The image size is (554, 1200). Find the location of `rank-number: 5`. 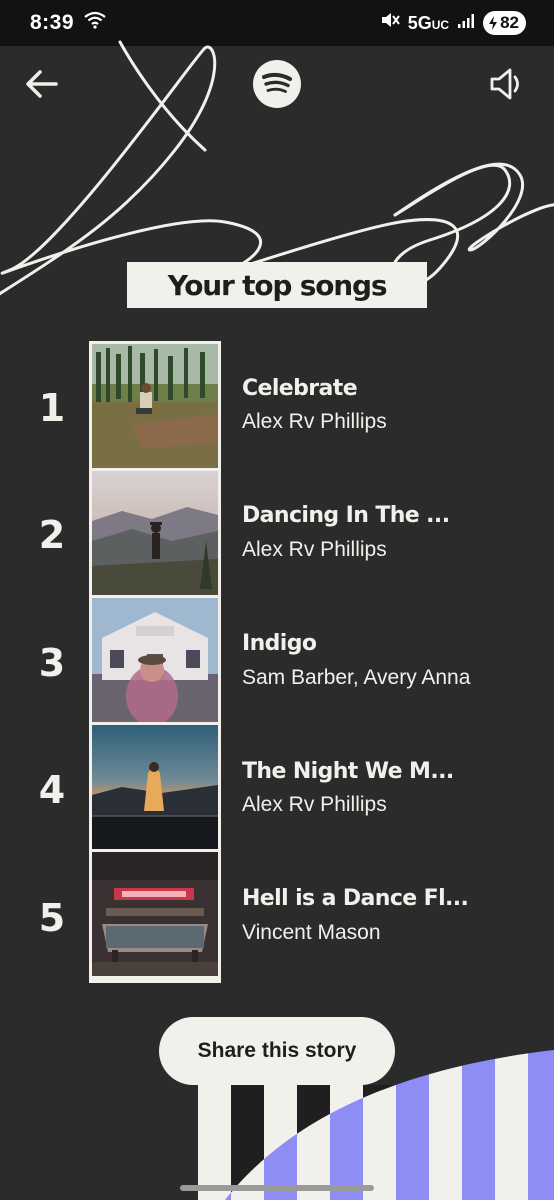

rank-number: 5 is located at coordinates (52, 918).